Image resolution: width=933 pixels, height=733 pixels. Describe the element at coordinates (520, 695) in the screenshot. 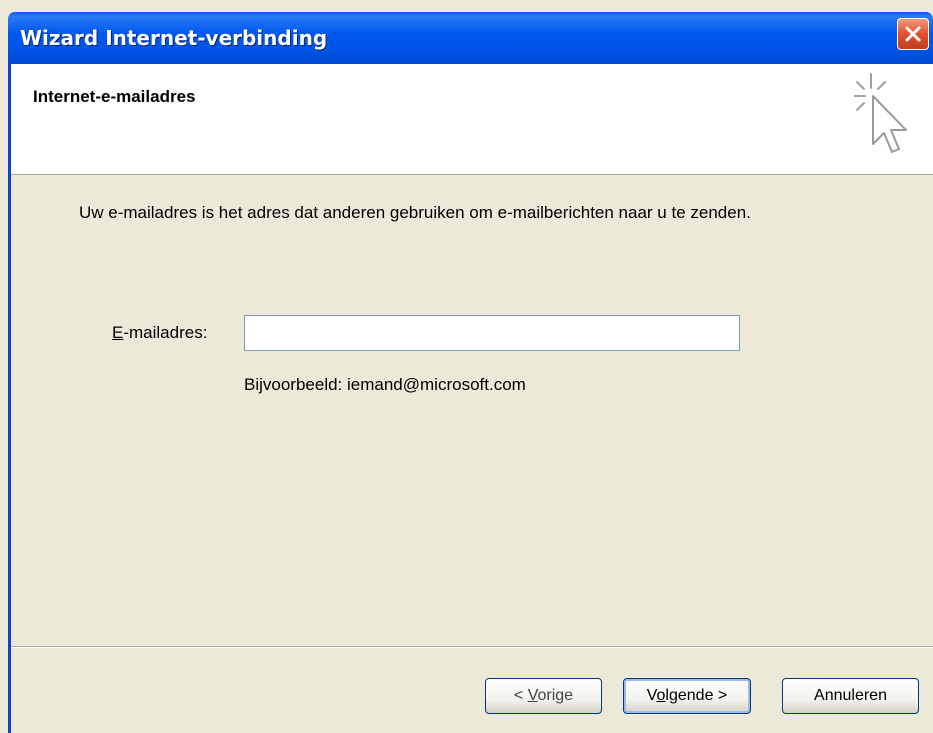

I see `back-button-prefix: <` at that location.